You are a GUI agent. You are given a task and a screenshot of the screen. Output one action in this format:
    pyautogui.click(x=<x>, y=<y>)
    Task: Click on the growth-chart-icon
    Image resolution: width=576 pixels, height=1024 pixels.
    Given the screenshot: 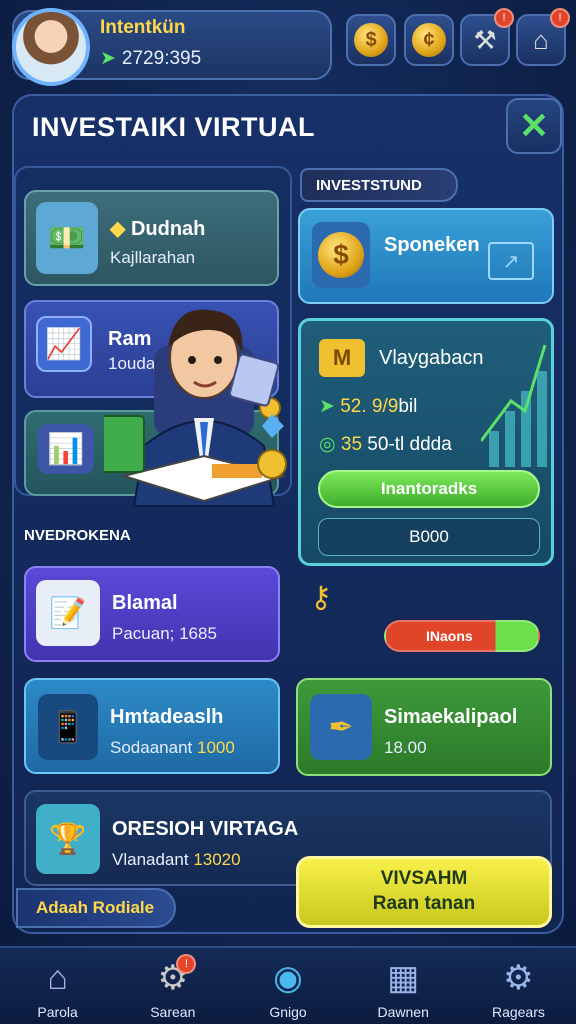 What is the action you would take?
    pyautogui.click(x=514, y=405)
    